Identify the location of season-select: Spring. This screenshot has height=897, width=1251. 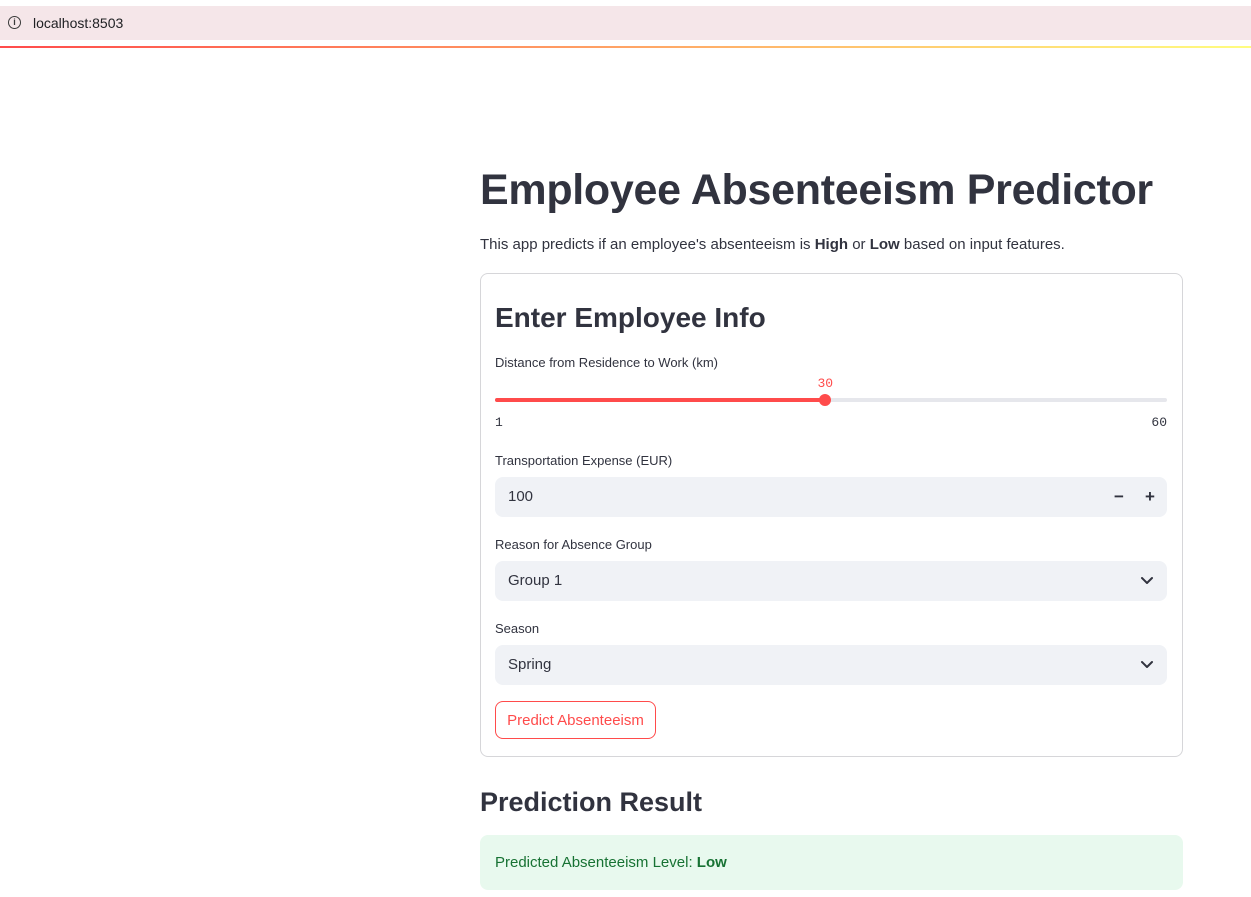
(831, 665).